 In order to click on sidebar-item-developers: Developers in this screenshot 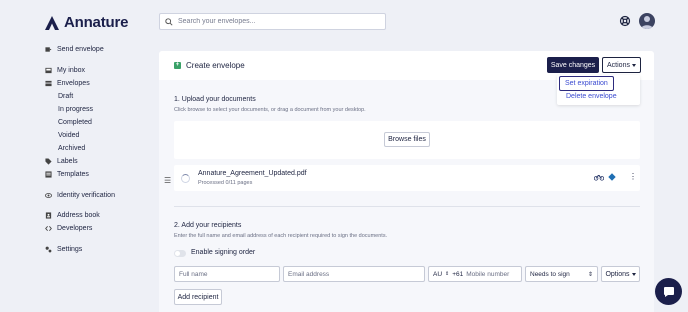, I will do `click(68, 228)`.